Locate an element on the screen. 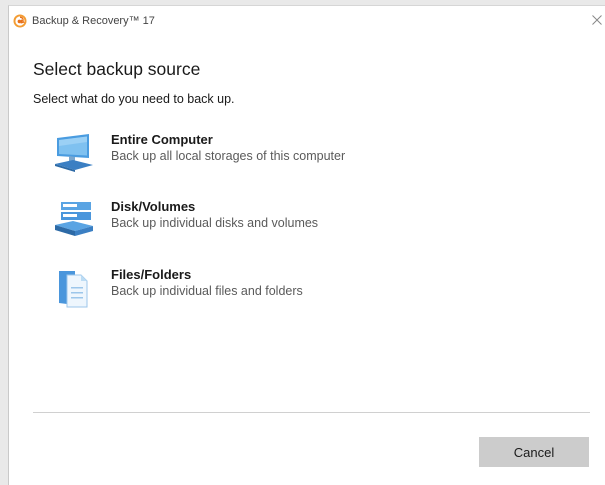 The width and height of the screenshot is (605, 485). title-bar: Backup & Recovery™ 17 is located at coordinates (307, 21).